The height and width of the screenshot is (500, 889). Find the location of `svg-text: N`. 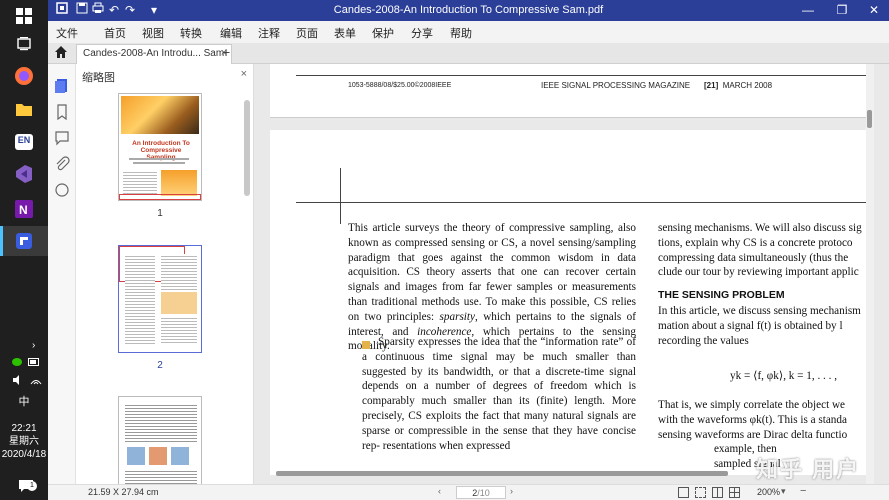

svg-text: N is located at coordinates (23, 210).